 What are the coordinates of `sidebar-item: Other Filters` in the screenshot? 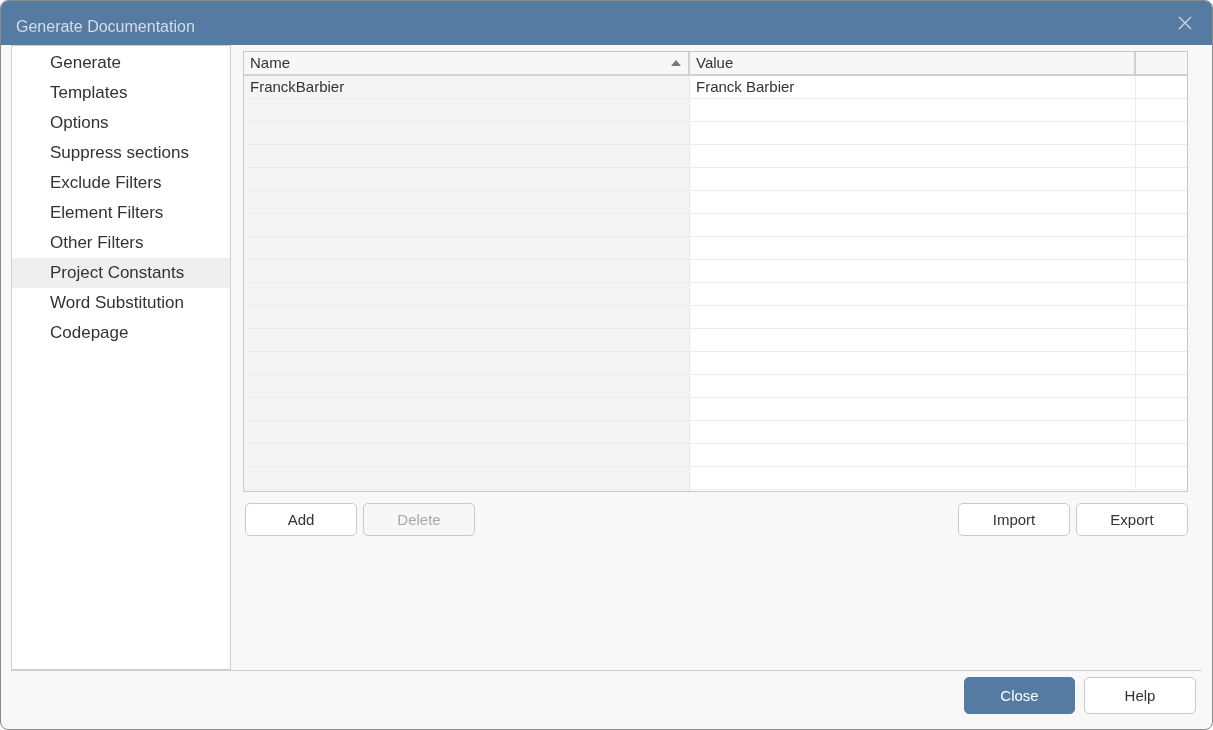 It's located at (121, 243).